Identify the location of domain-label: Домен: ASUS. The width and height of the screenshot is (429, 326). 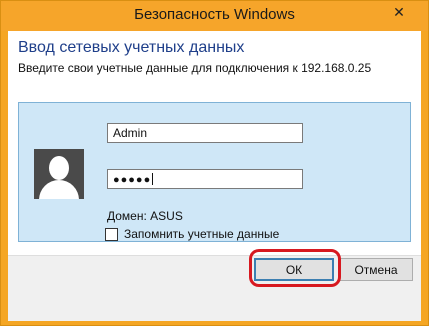
(145, 216).